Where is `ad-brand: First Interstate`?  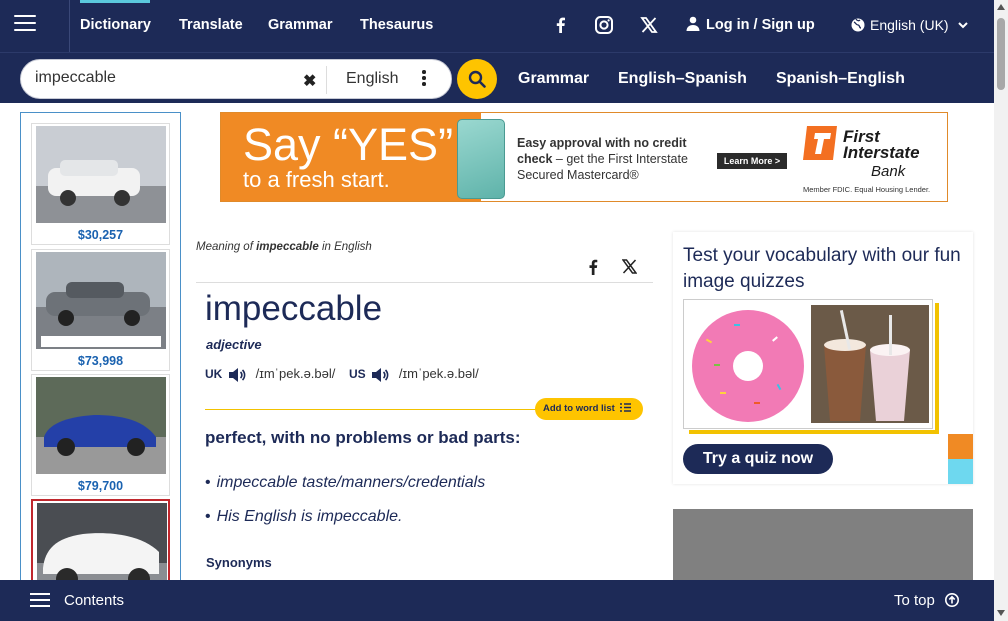
ad-brand: First Interstate is located at coordinates (881, 145).